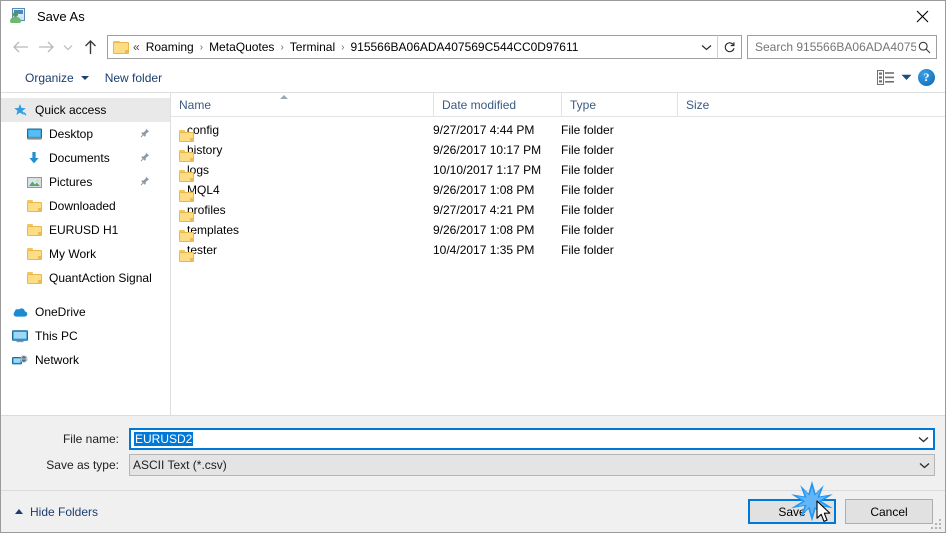  Describe the element at coordinates (85, 230) in the screenshot. I see `sidebar-item-eurusd-h1: EURUSD H1` at that location.